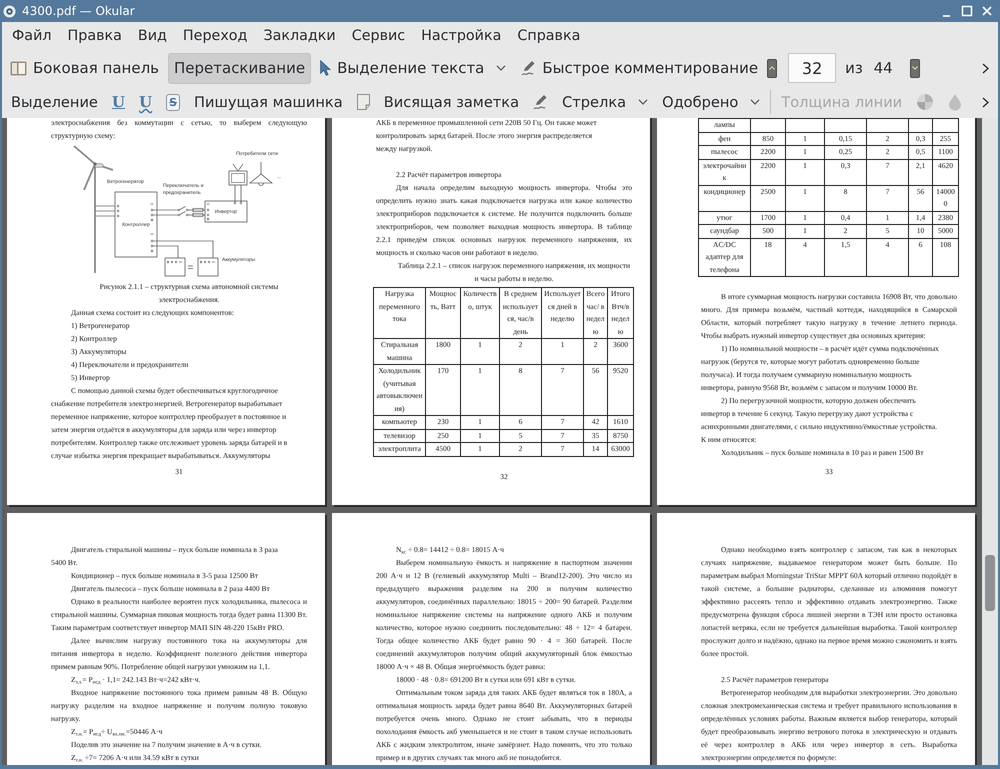 The height and width of the screenshot is (769, 1000). I want to click on menu-item: Вид, so click(152, 36).